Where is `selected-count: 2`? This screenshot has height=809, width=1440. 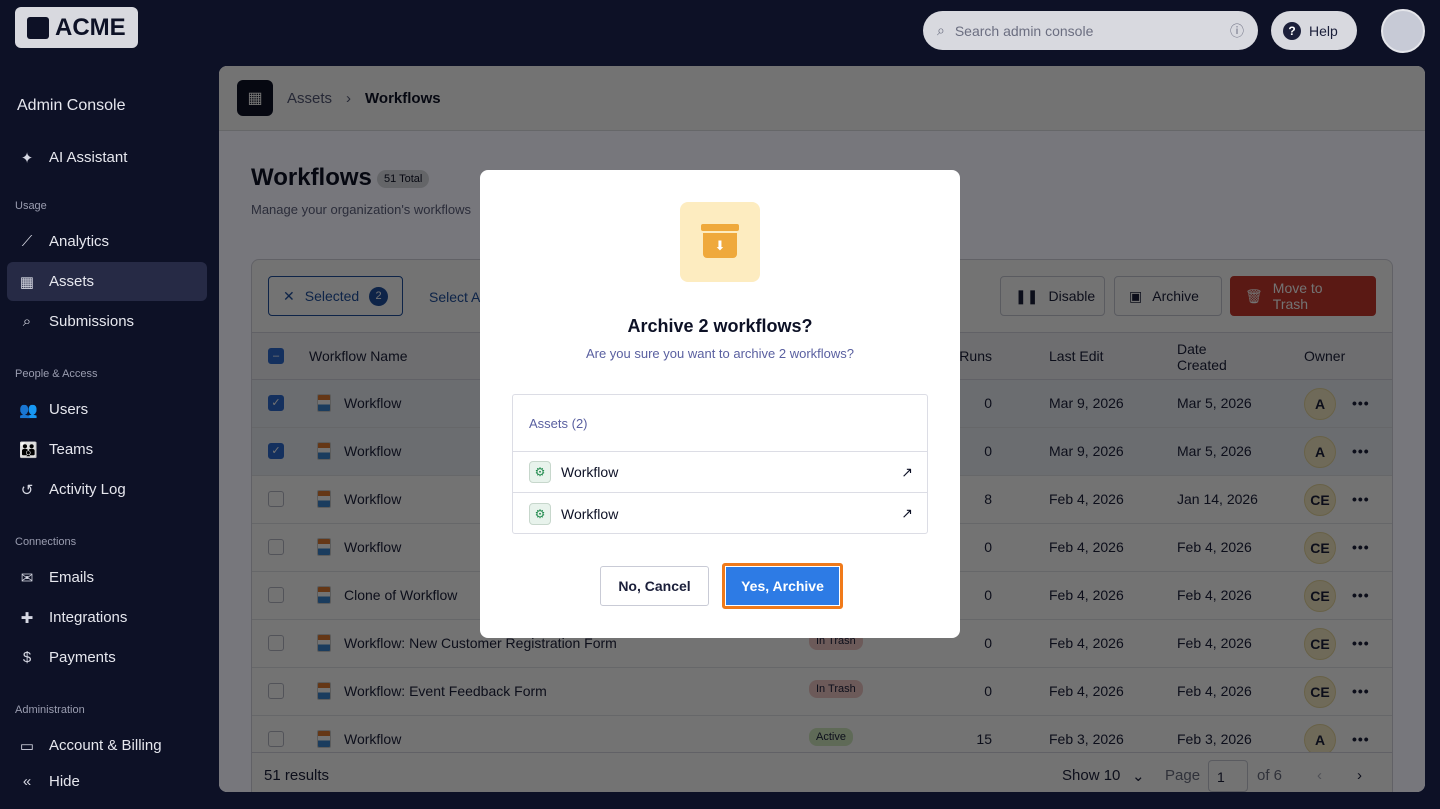
selected-count: 2 is located at coordinates (378, 296).